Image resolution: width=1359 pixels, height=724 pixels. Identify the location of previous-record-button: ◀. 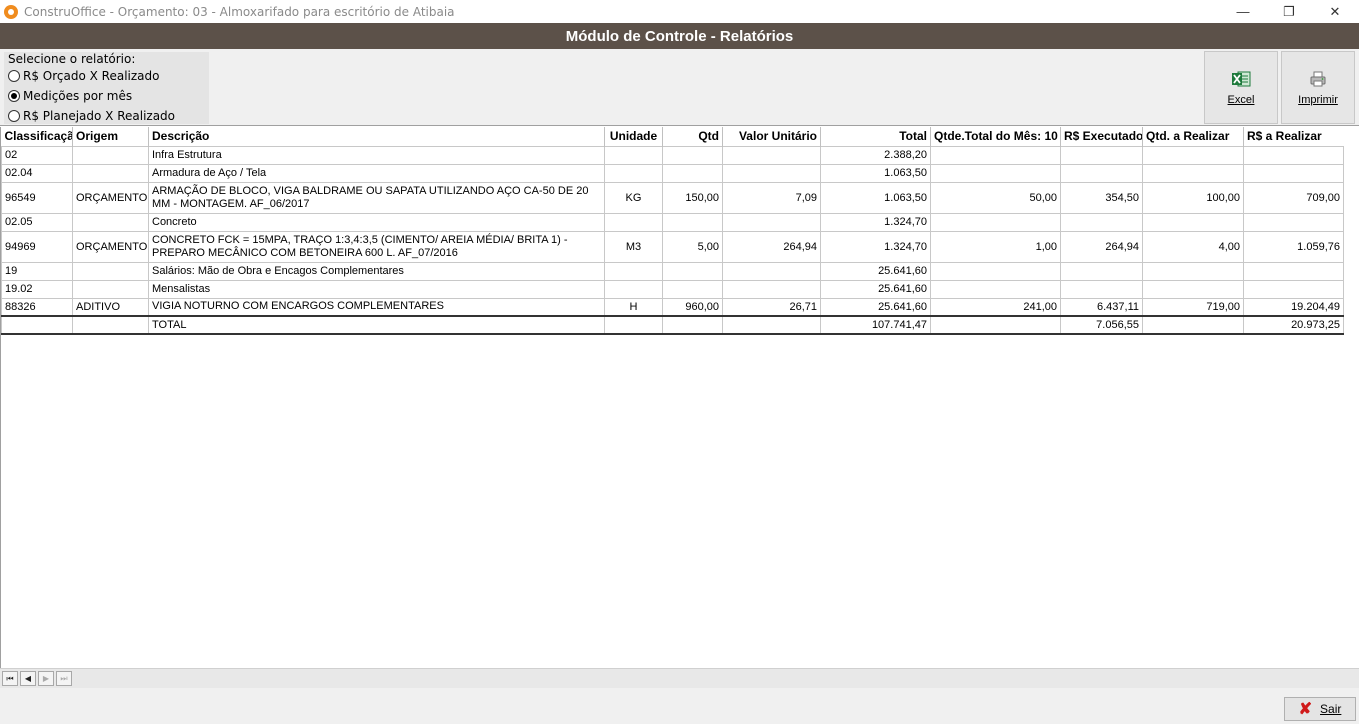
(28, 678).